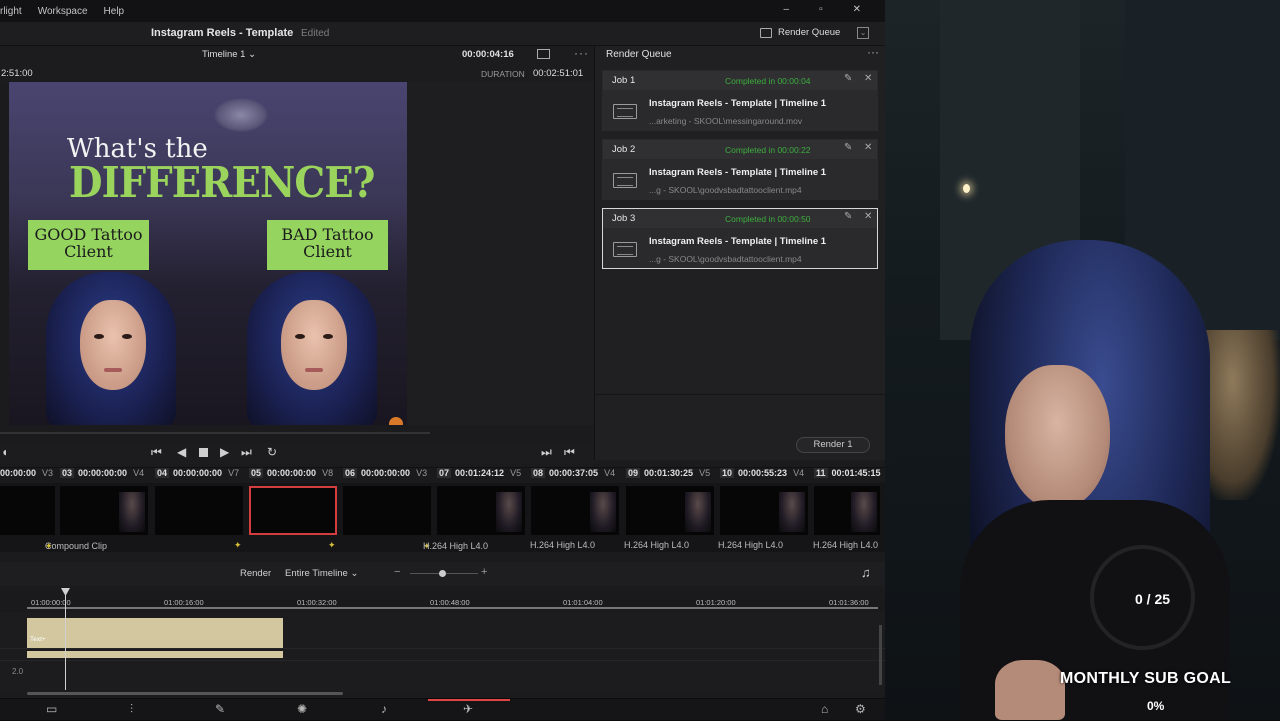 Image resolution: width=1280 pixels, height=721 pixels. Describe the element at coordinates (873, 52) in the screenshot. I see `render-queue-options-icon: ···` at that location.